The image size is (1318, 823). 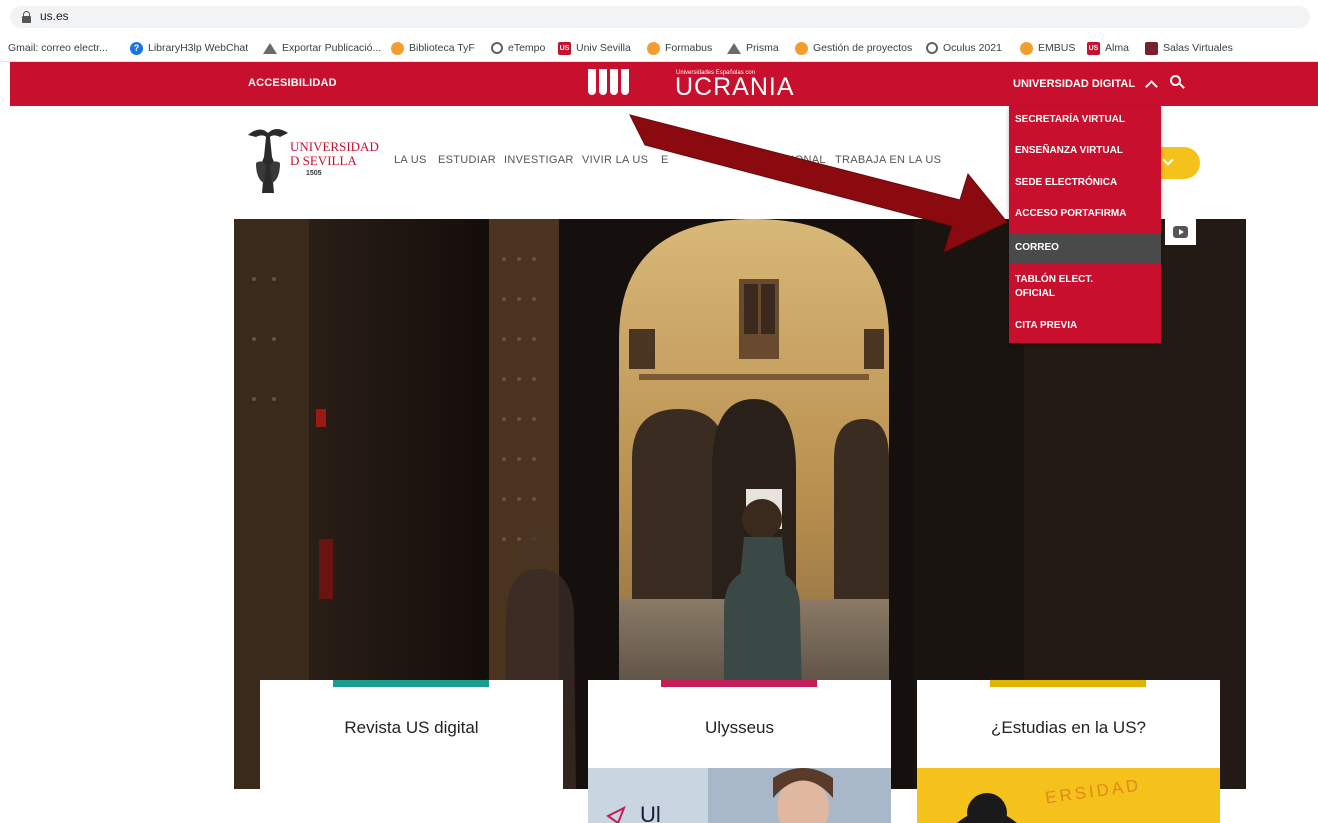 I want to click on ucrania-logo, so click(x=613, y=84).